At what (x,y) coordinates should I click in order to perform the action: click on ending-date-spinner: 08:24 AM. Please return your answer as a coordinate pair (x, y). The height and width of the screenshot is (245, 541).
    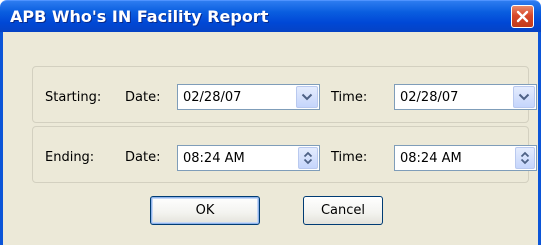
    Looking at the image, I should click on (248, 158).